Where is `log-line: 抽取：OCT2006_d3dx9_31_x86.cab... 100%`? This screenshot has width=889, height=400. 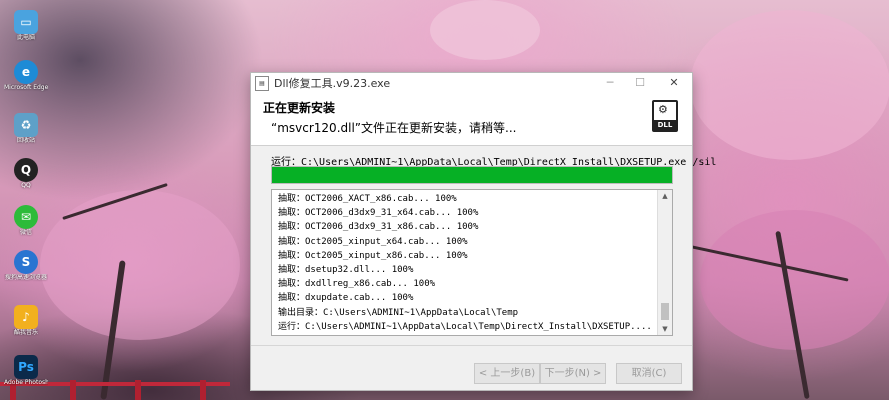
log-line: 抽取：OCT2006_d3dx9_31_x86.cab... 100% is located at coordinates (378, 227).